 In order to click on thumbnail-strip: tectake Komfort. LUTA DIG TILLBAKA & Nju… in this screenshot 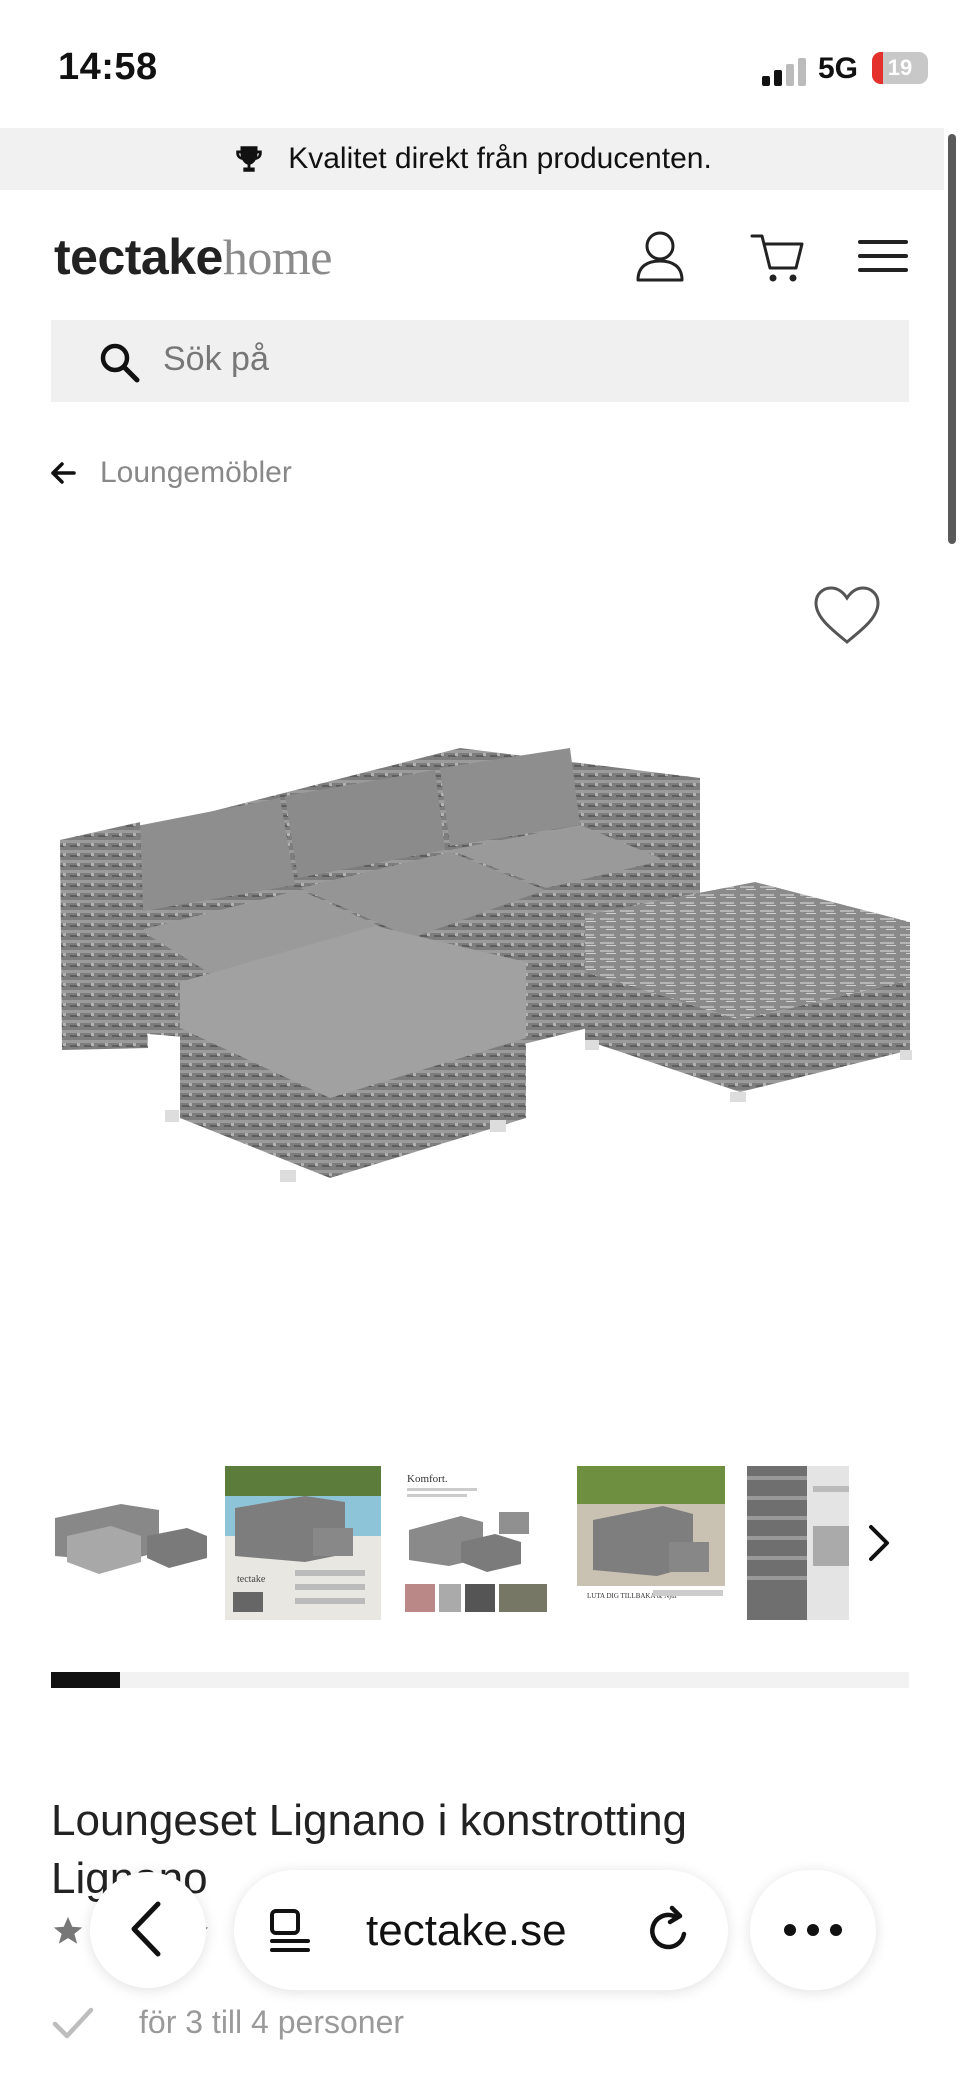, I will do `click(480, 1543)`.